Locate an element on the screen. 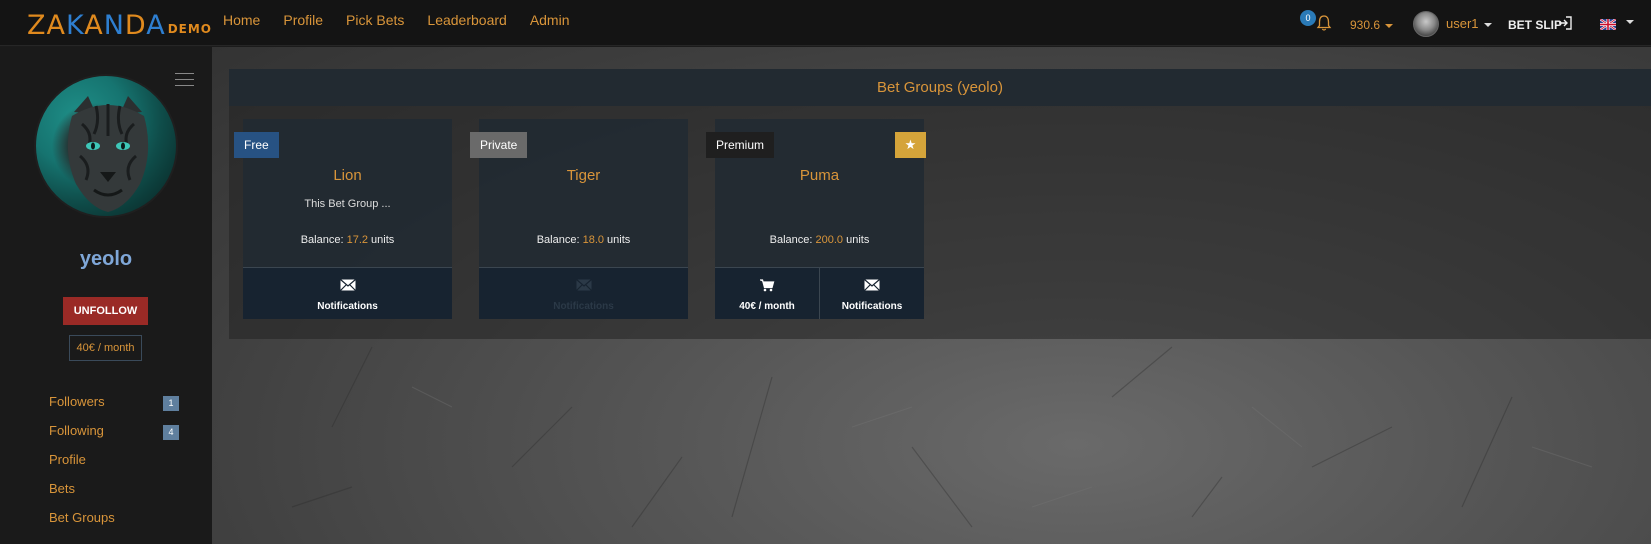  balance-value: 18.0 is located at coordinates (593, 240).